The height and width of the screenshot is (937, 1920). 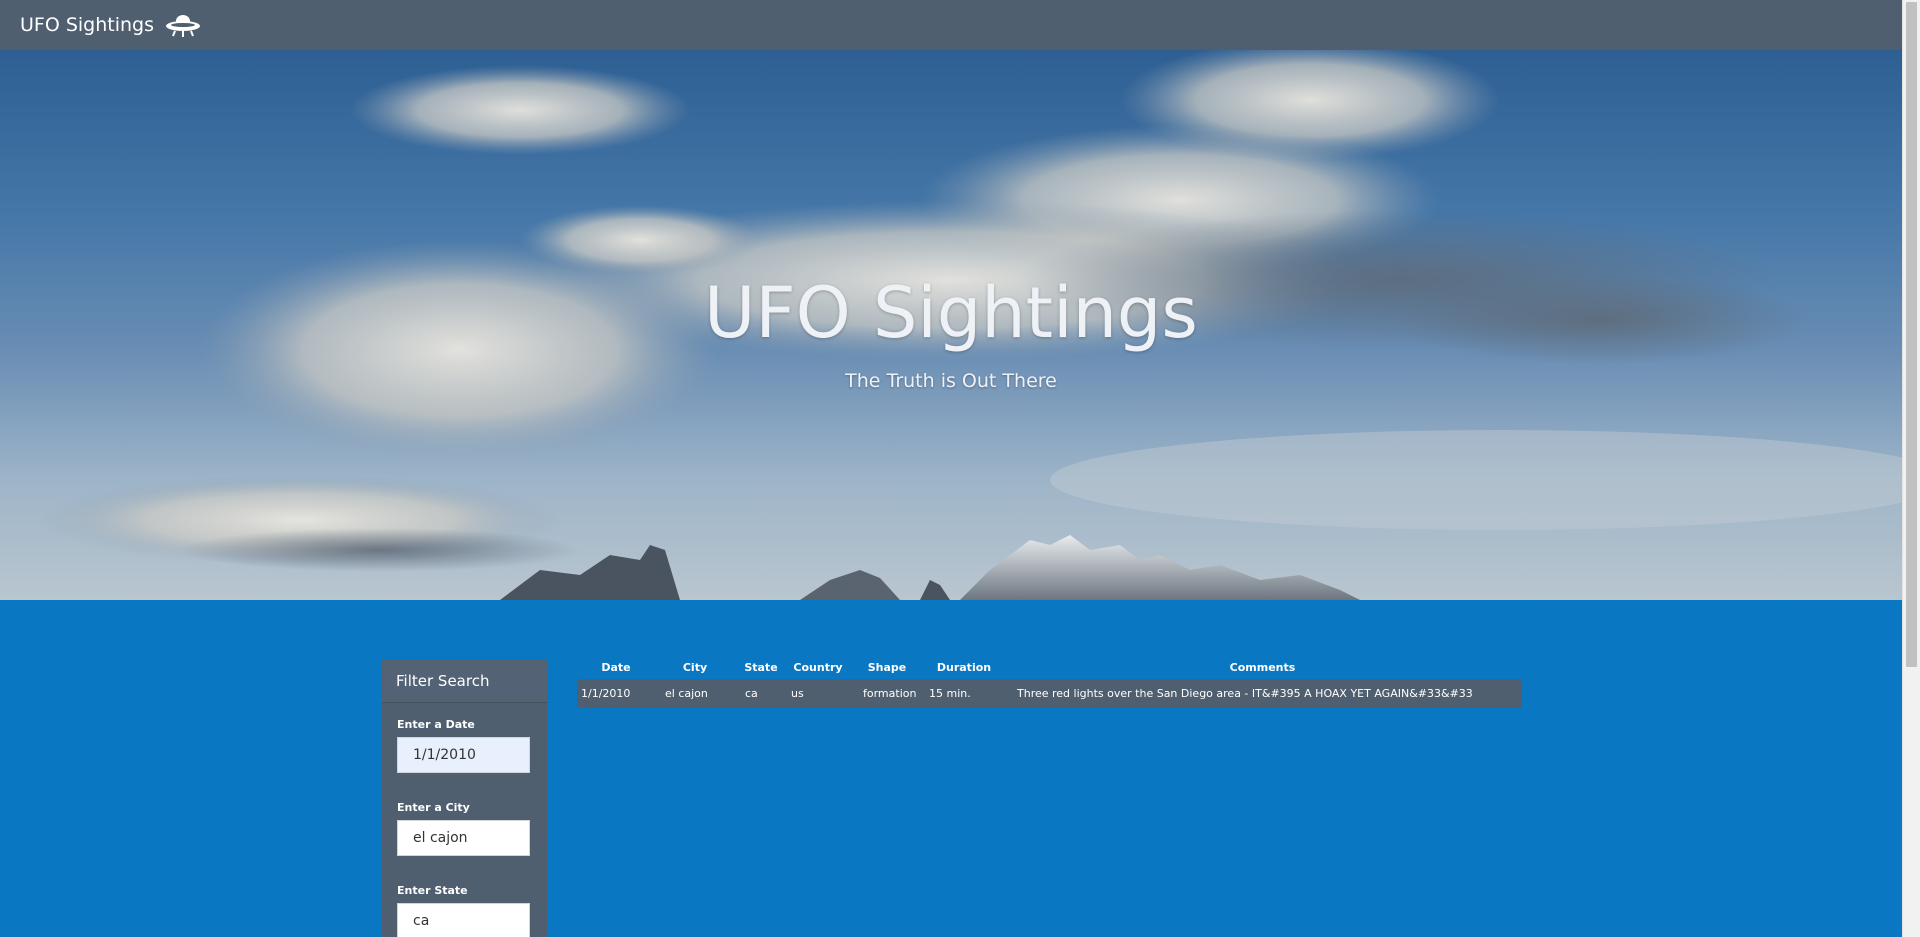 What do you see at coordinates (432, 890) in the screenshot?
I see `state-label: Enter State` at bounding box center [432, 890].